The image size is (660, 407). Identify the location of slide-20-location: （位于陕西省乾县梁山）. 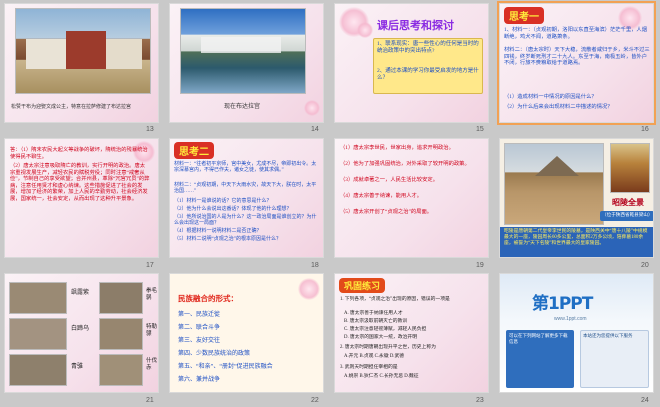
(627, 214).